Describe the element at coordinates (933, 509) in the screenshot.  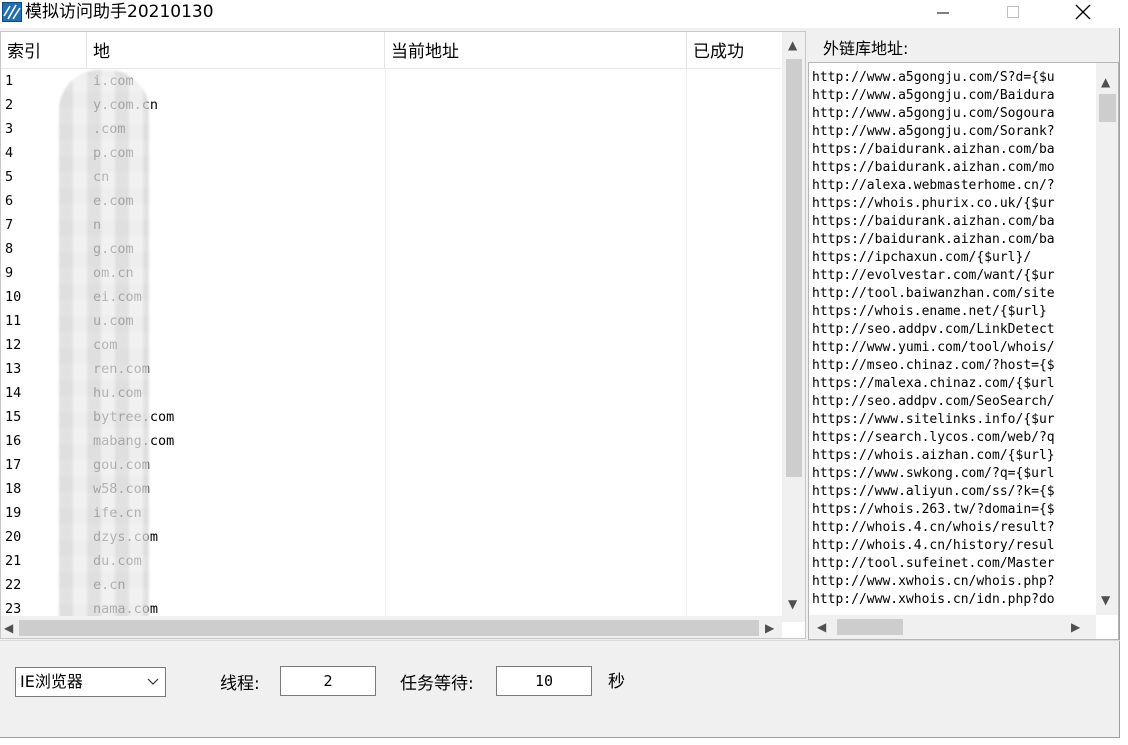
I see `link-line: https://whois.263.tw/?domain={$` at that location.